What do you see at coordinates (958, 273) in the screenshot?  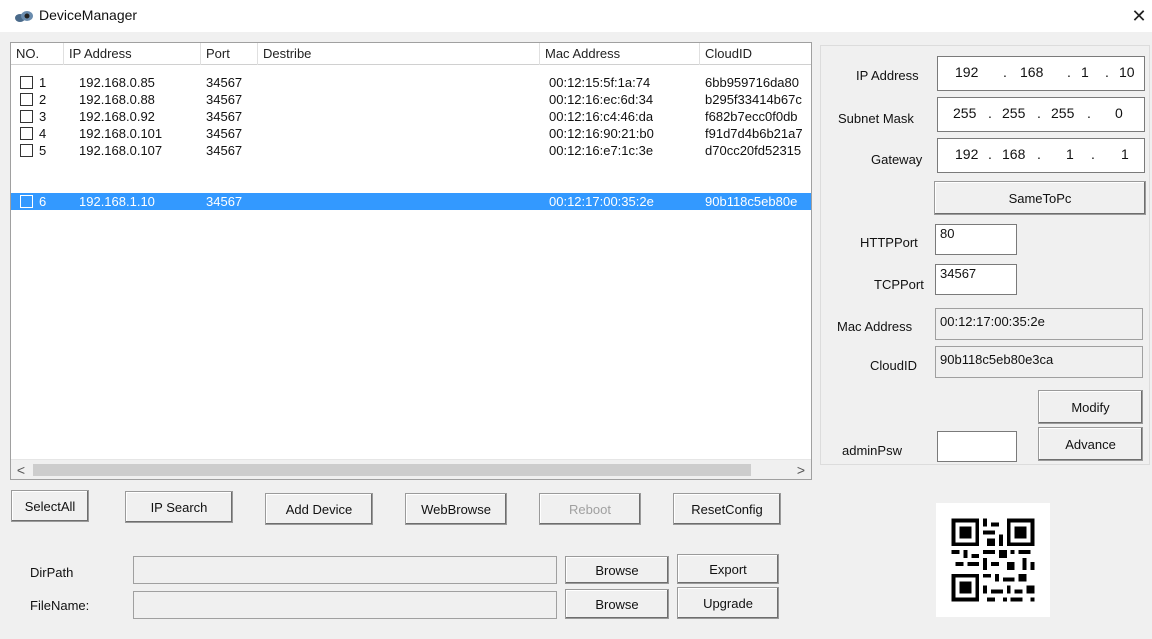 I see `tcp-port-value: 34567` at bounding box center [958, 273].